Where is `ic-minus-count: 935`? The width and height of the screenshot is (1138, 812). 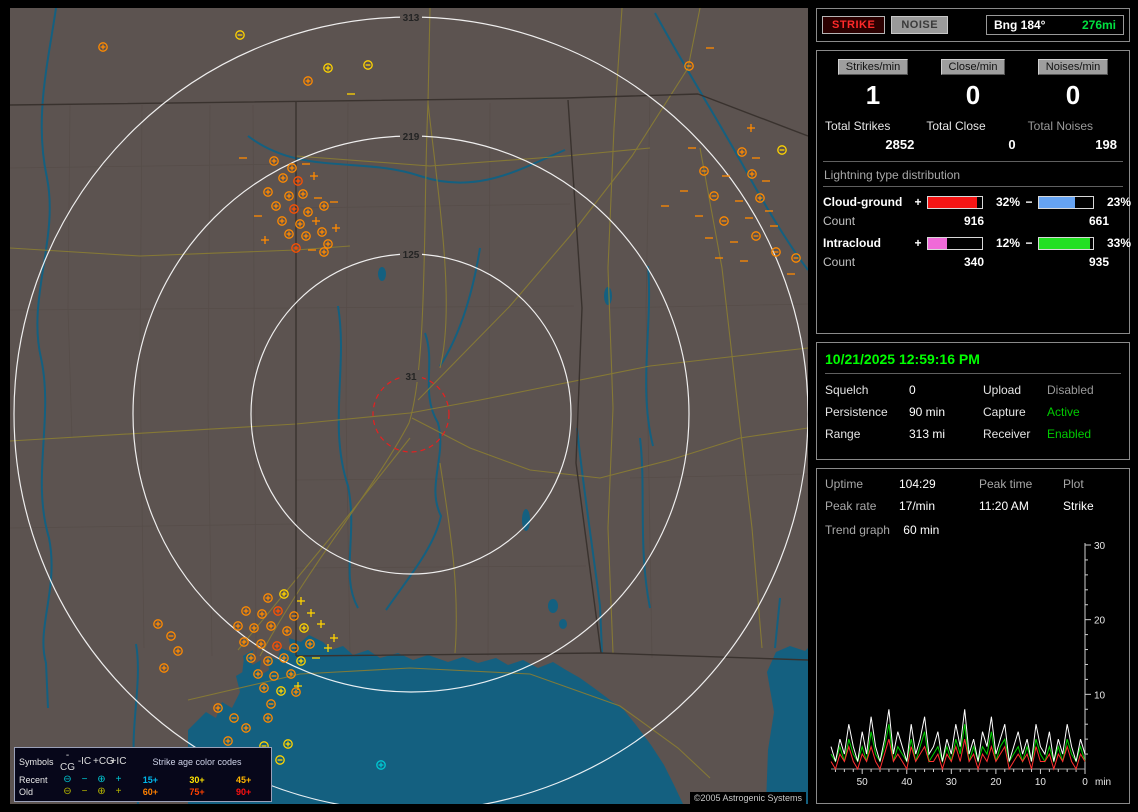 ic-minus-count: 935 is located at coordinates (1099, 262).